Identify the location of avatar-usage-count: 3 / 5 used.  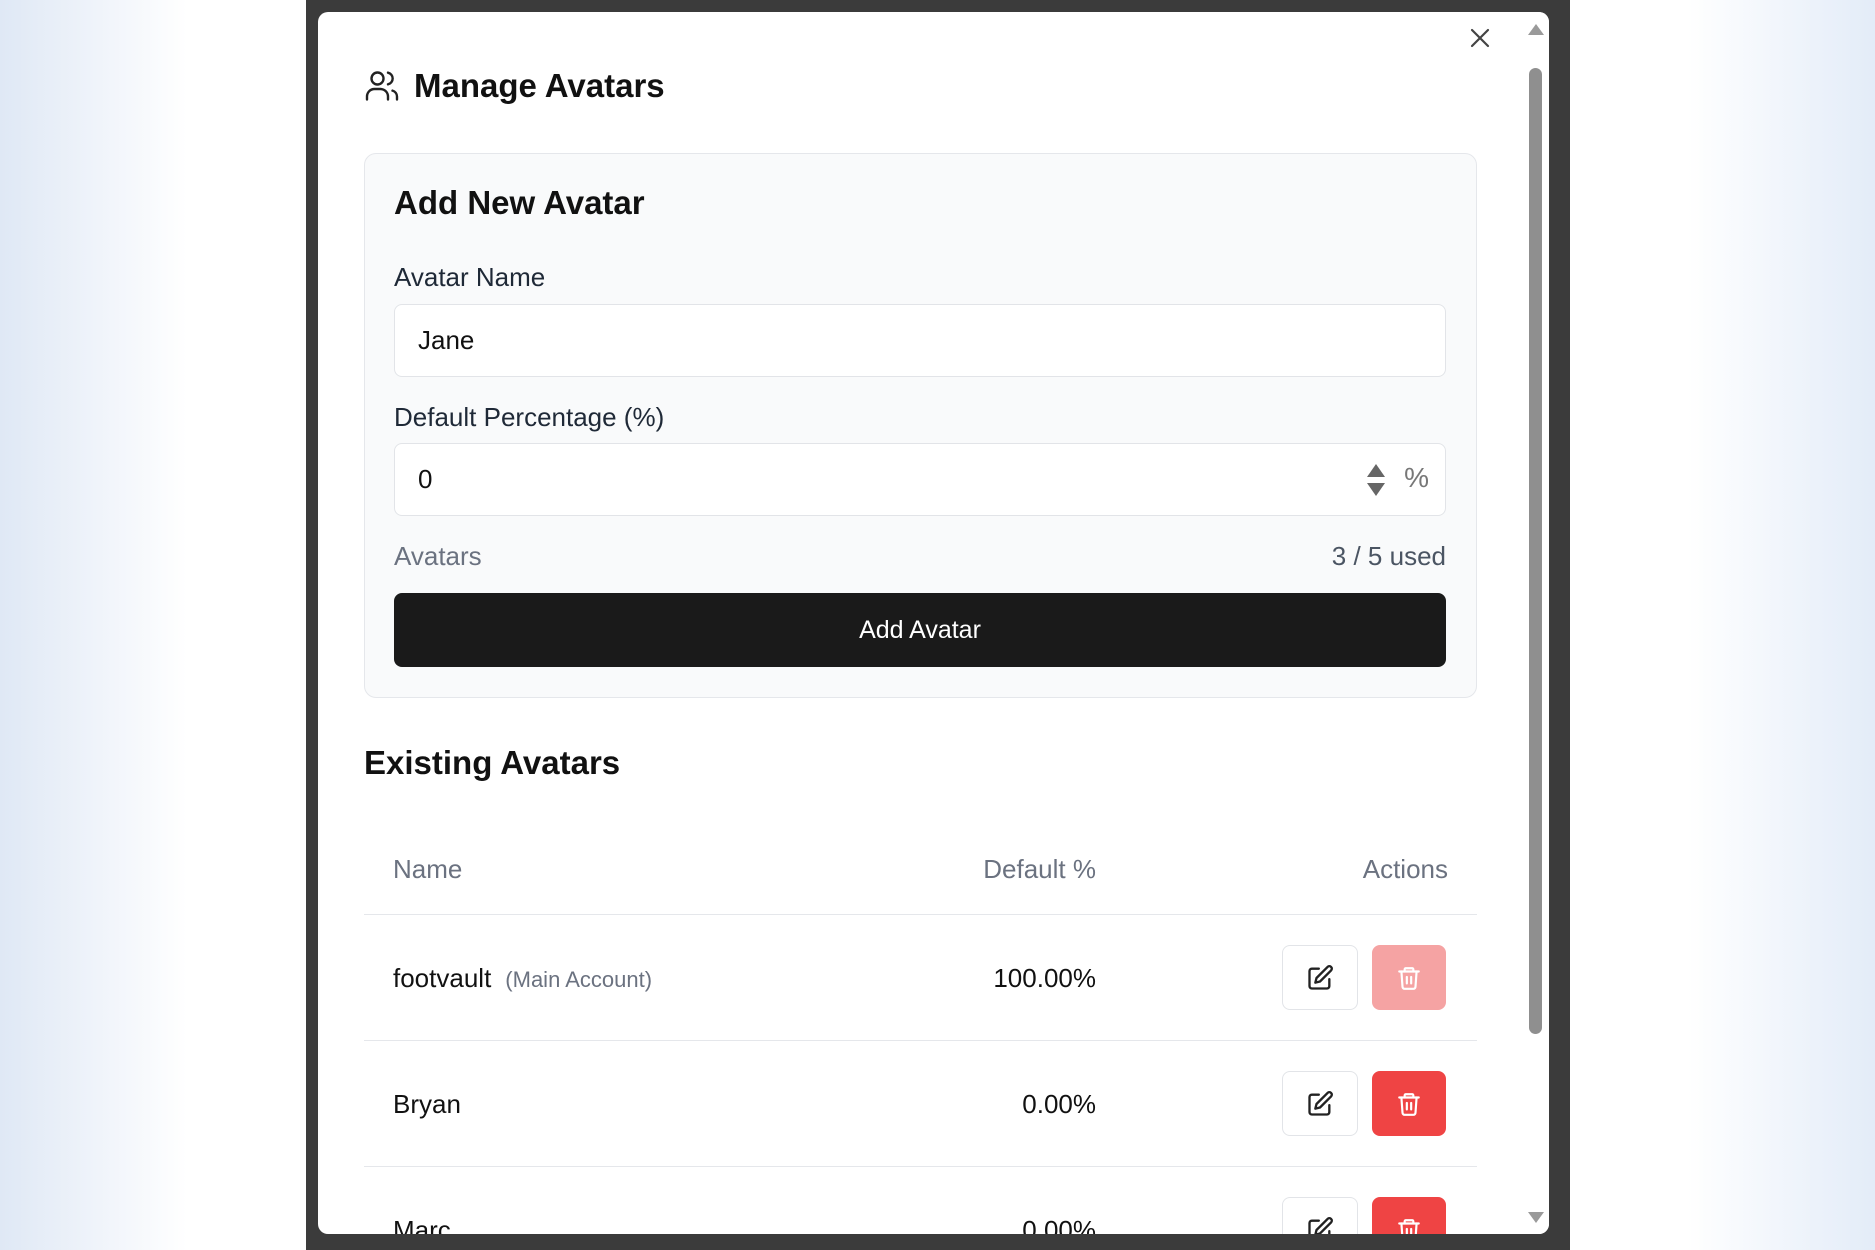
(1388, 556).